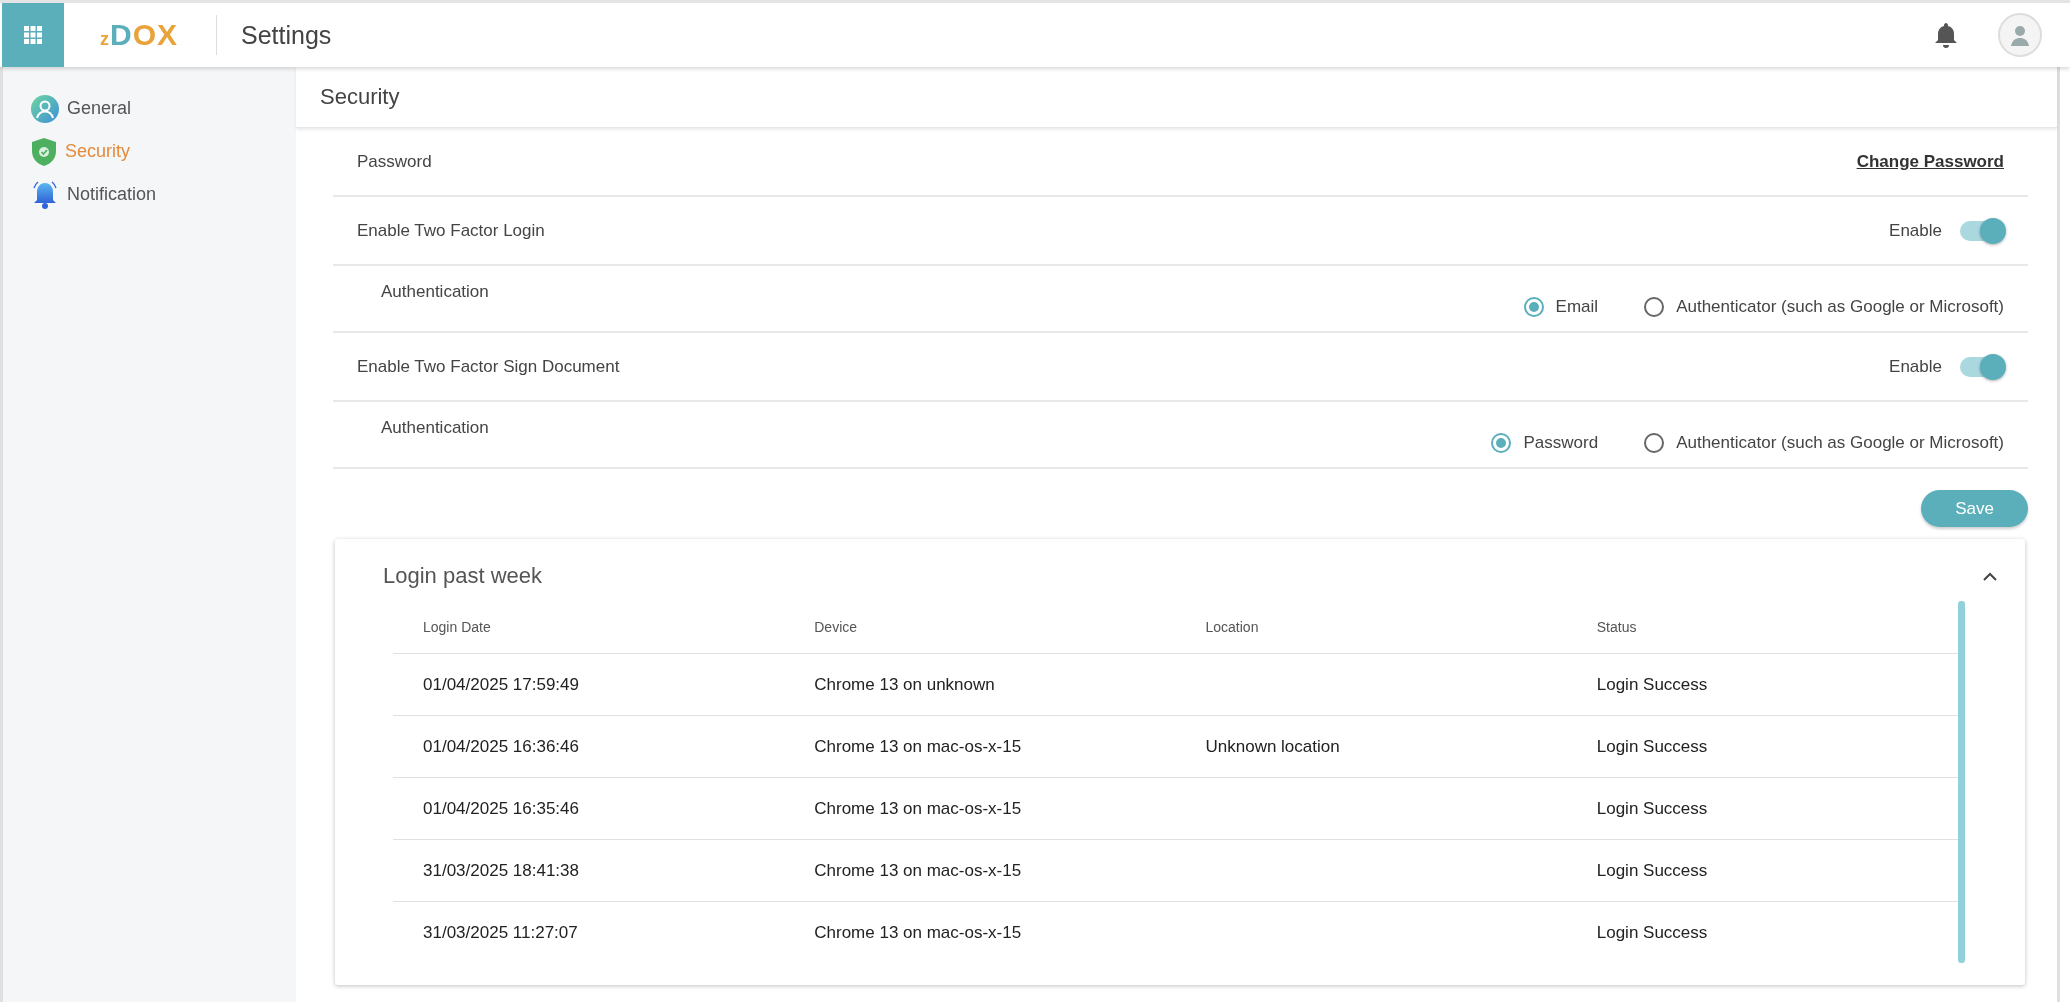  What do you see at coordinates (488, 366) in the screenshot?
I see `setting-label: Enable Two Factor Sign Document` at bounding box center [488, 366].